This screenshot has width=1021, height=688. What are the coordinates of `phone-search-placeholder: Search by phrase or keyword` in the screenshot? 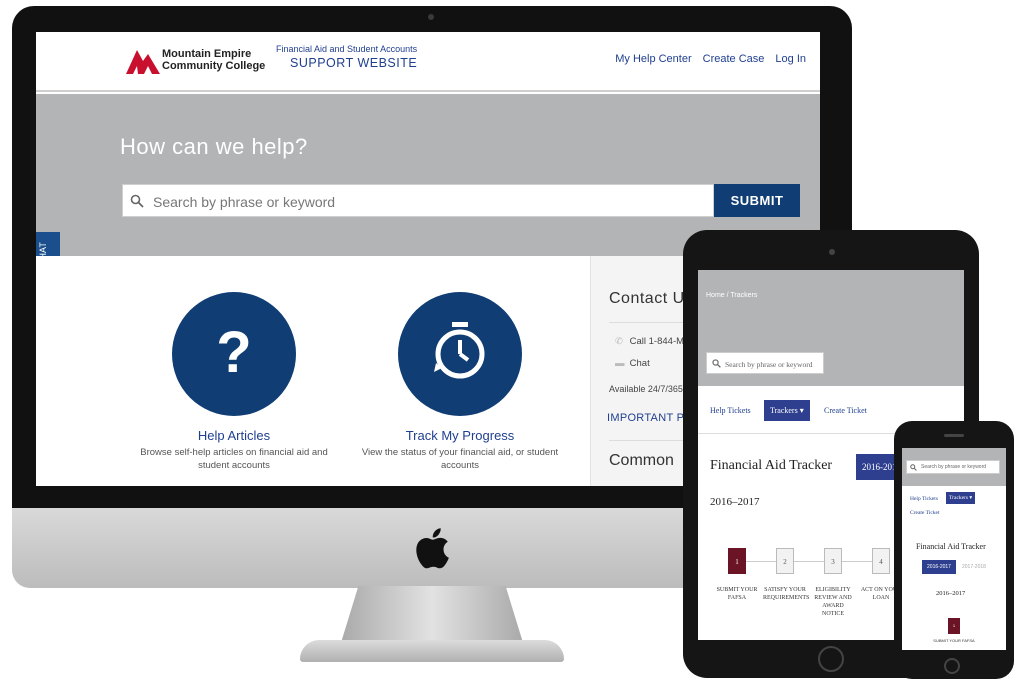 It's located at (954, 467).